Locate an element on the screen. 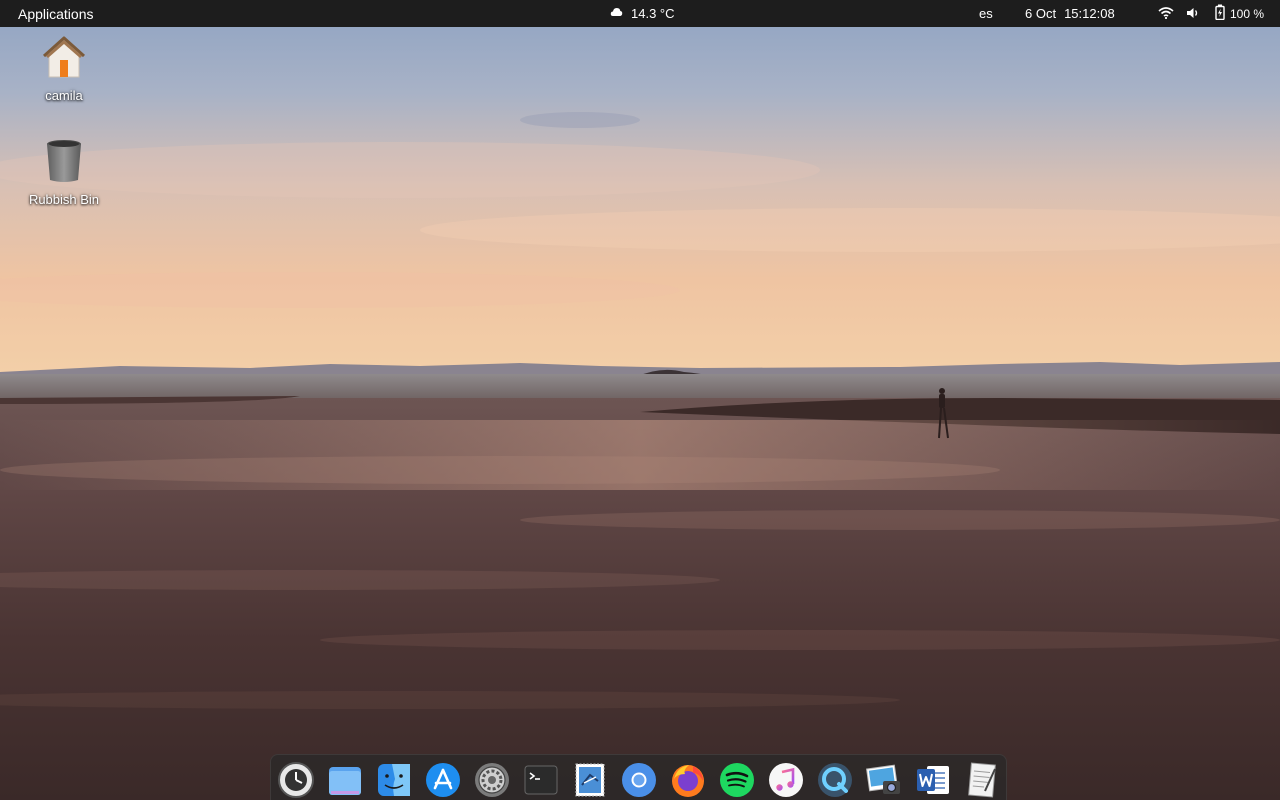 The height and width of the screenshot is (800, 1280). desktop-icon-home: camila is located at coordinates (64, 68).